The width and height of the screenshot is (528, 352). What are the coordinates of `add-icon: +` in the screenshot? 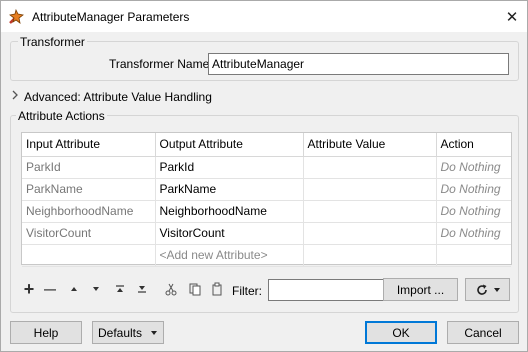 It's located at (29, 289).